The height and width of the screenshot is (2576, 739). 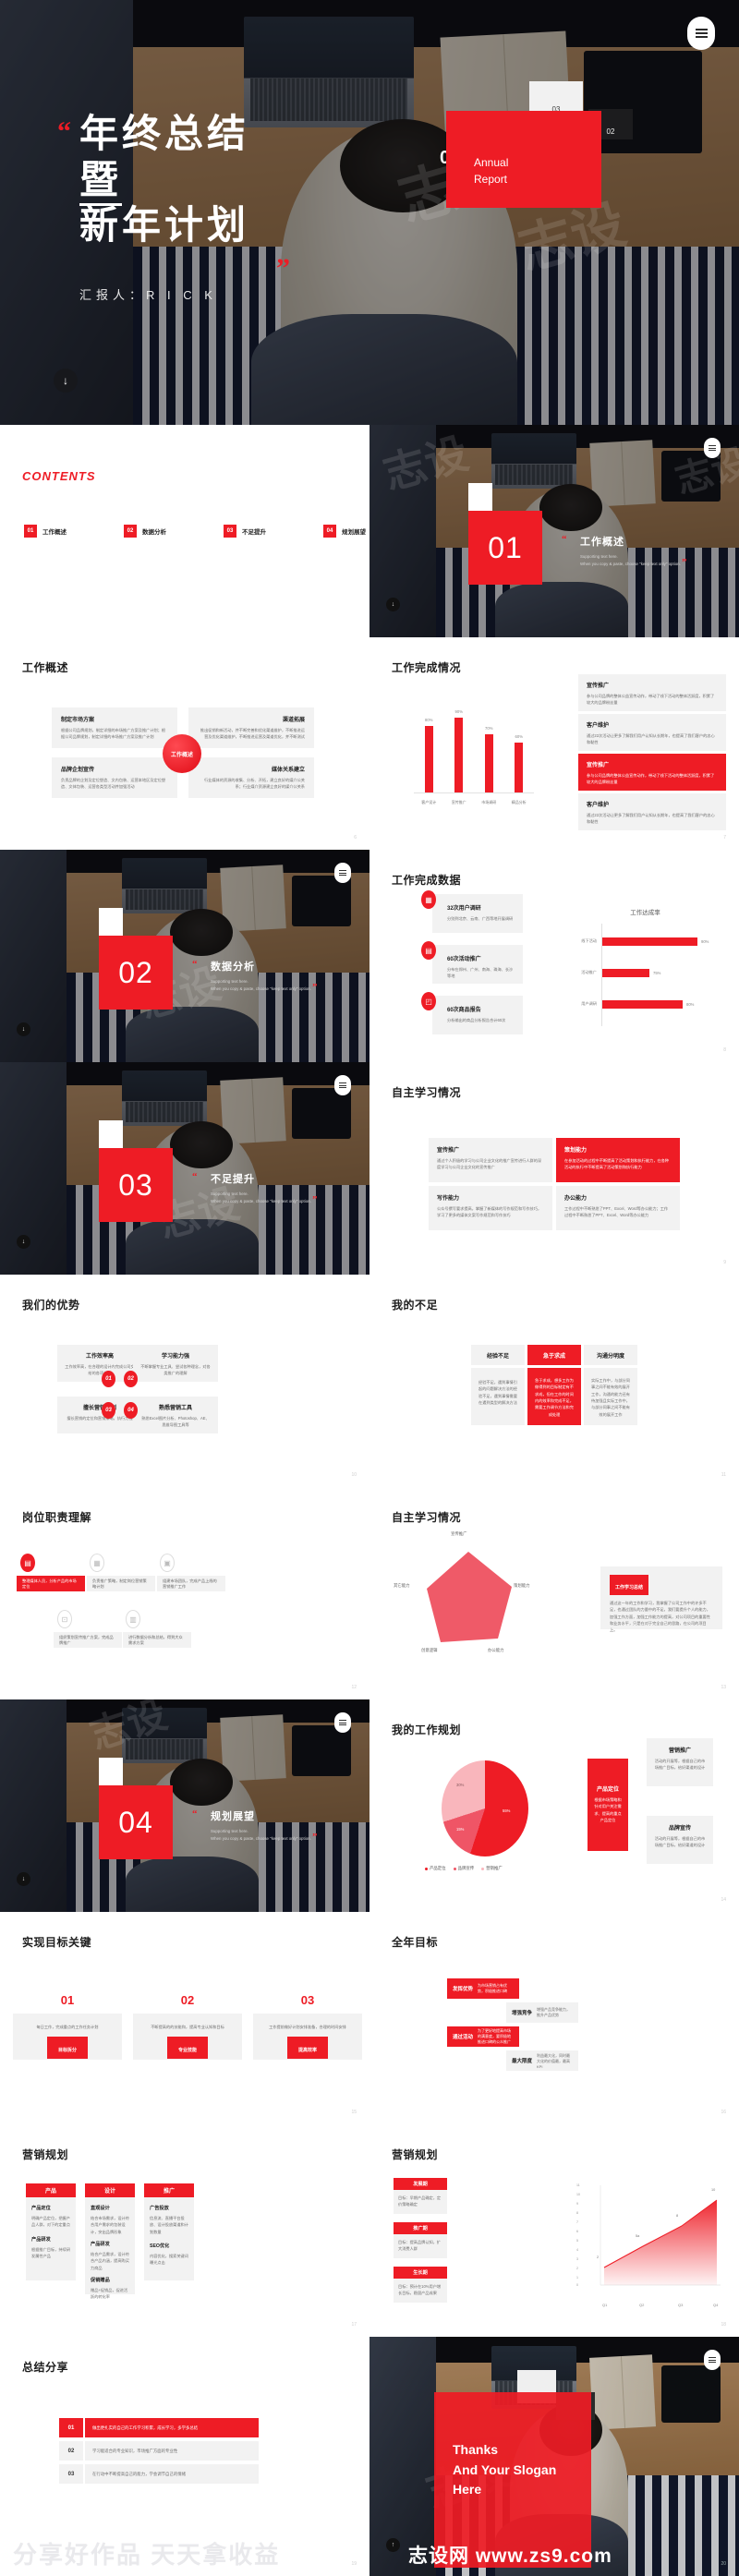 I want to click on radar-svg, so click(x=469, y=1597).